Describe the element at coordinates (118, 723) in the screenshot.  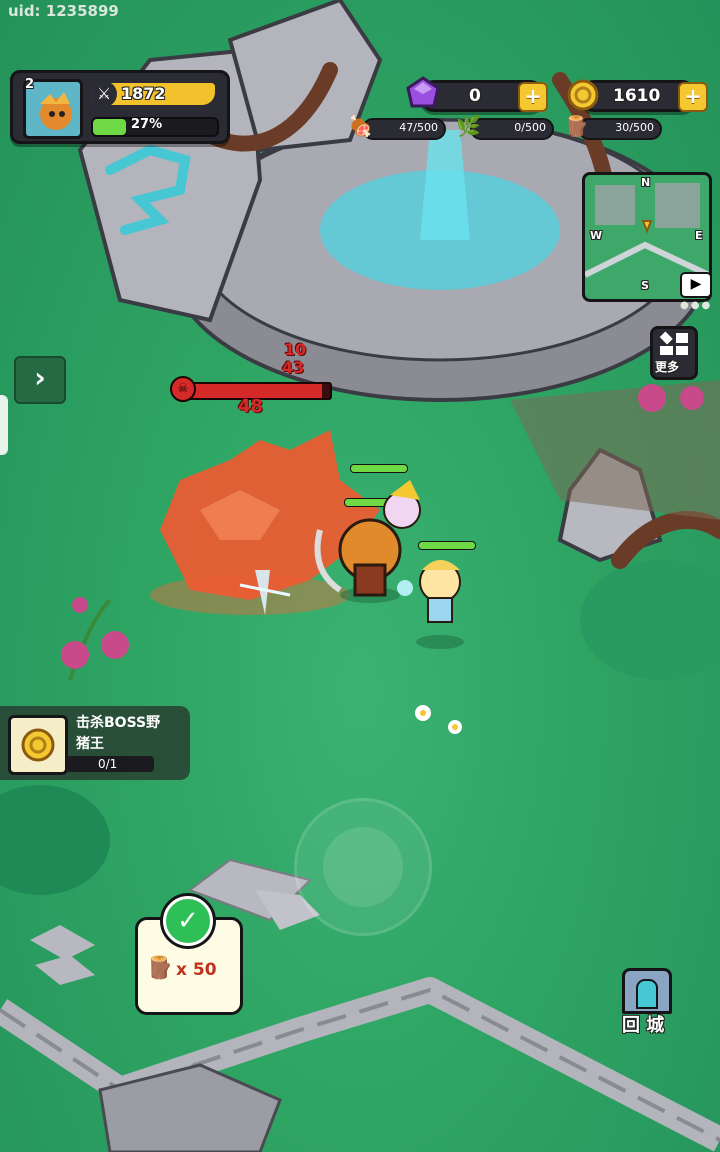
I see `quest-title-line1: 击杀BOSS野` at that location.